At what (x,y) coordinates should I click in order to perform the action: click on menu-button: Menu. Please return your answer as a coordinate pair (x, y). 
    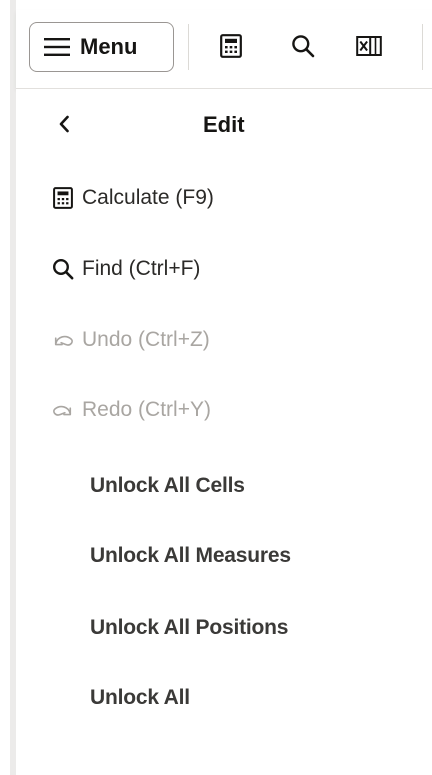
    Looking at the image, I should click on (101, 47).